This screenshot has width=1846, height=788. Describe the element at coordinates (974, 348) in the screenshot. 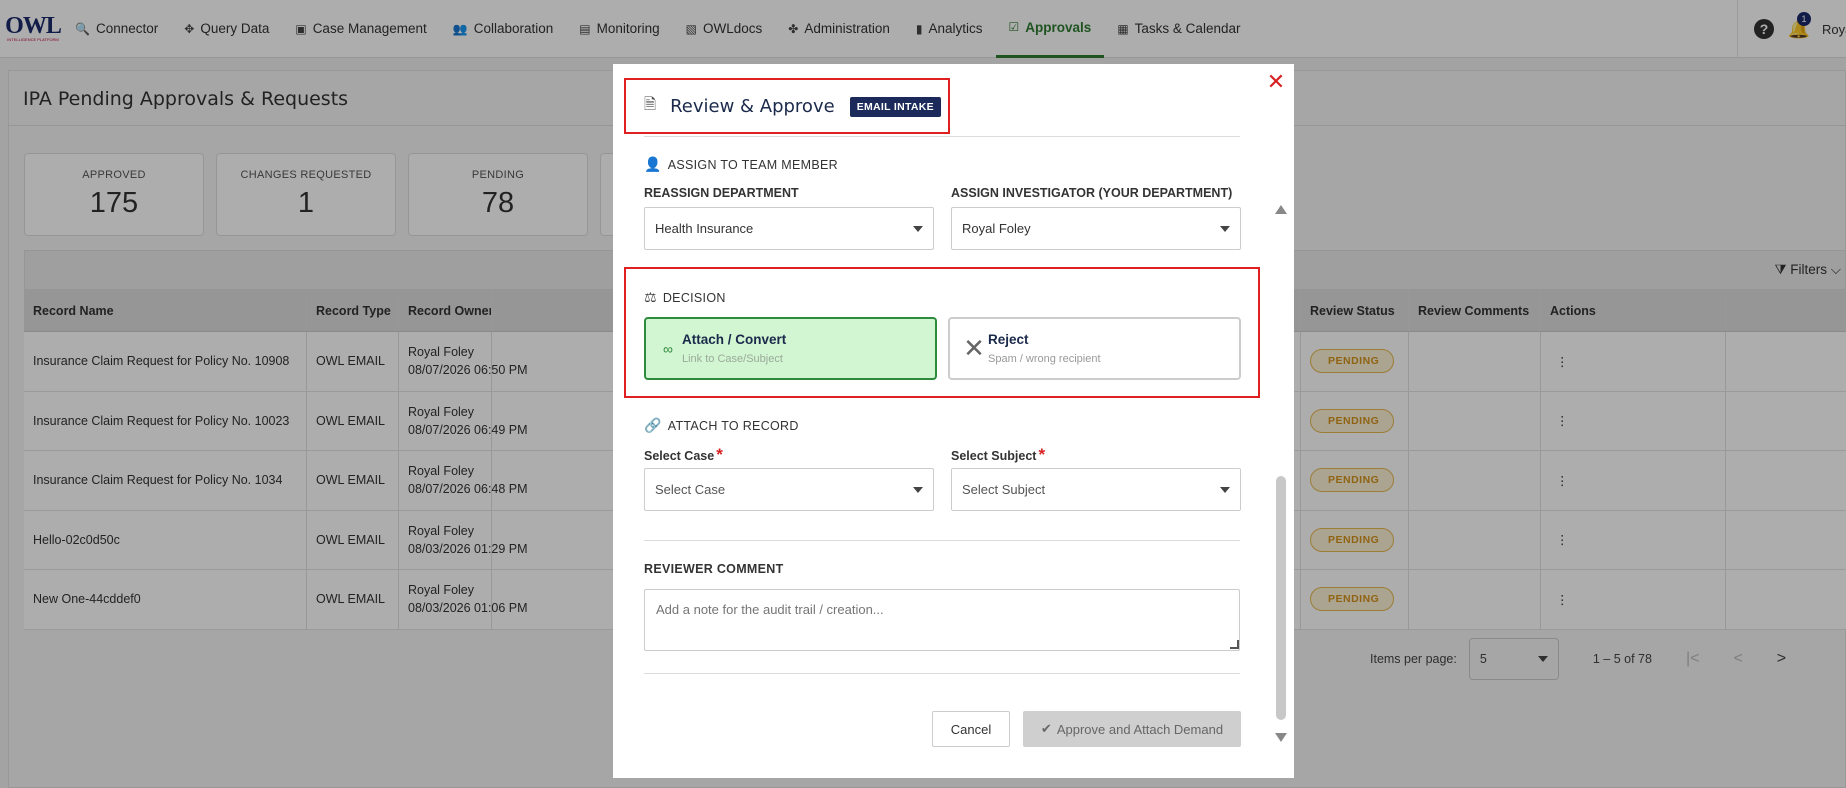

I see `x-icon: ✕` at that location.